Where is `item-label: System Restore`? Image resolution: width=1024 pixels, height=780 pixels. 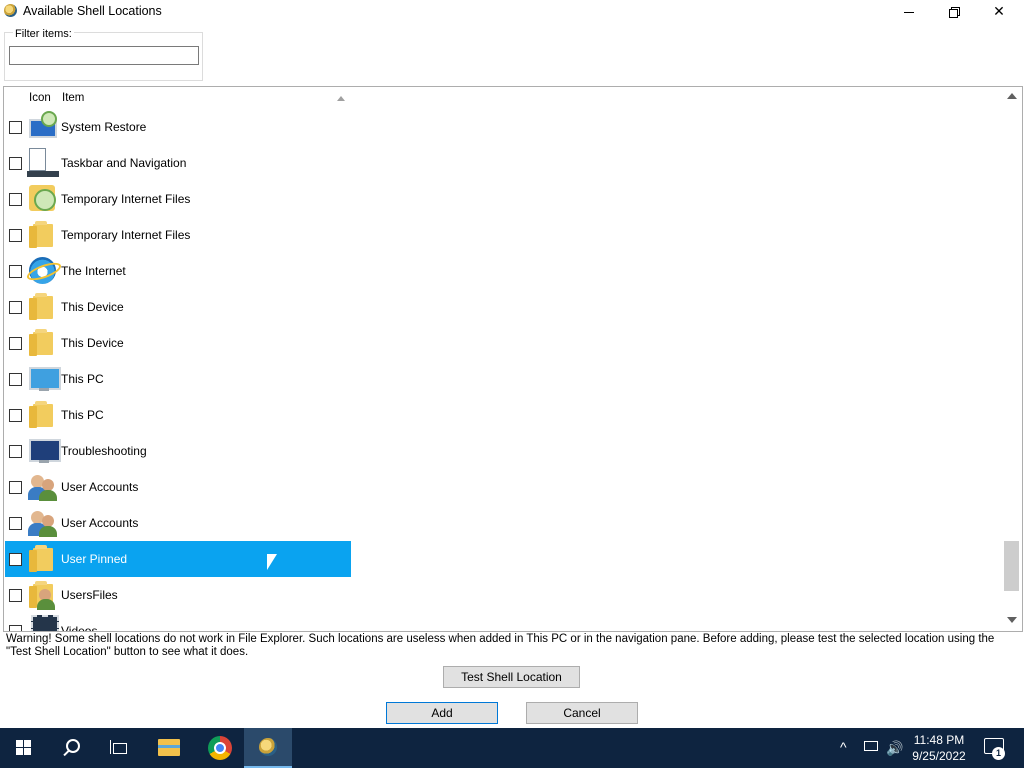 item-label: System Restore is located at coordinates (104, 127).